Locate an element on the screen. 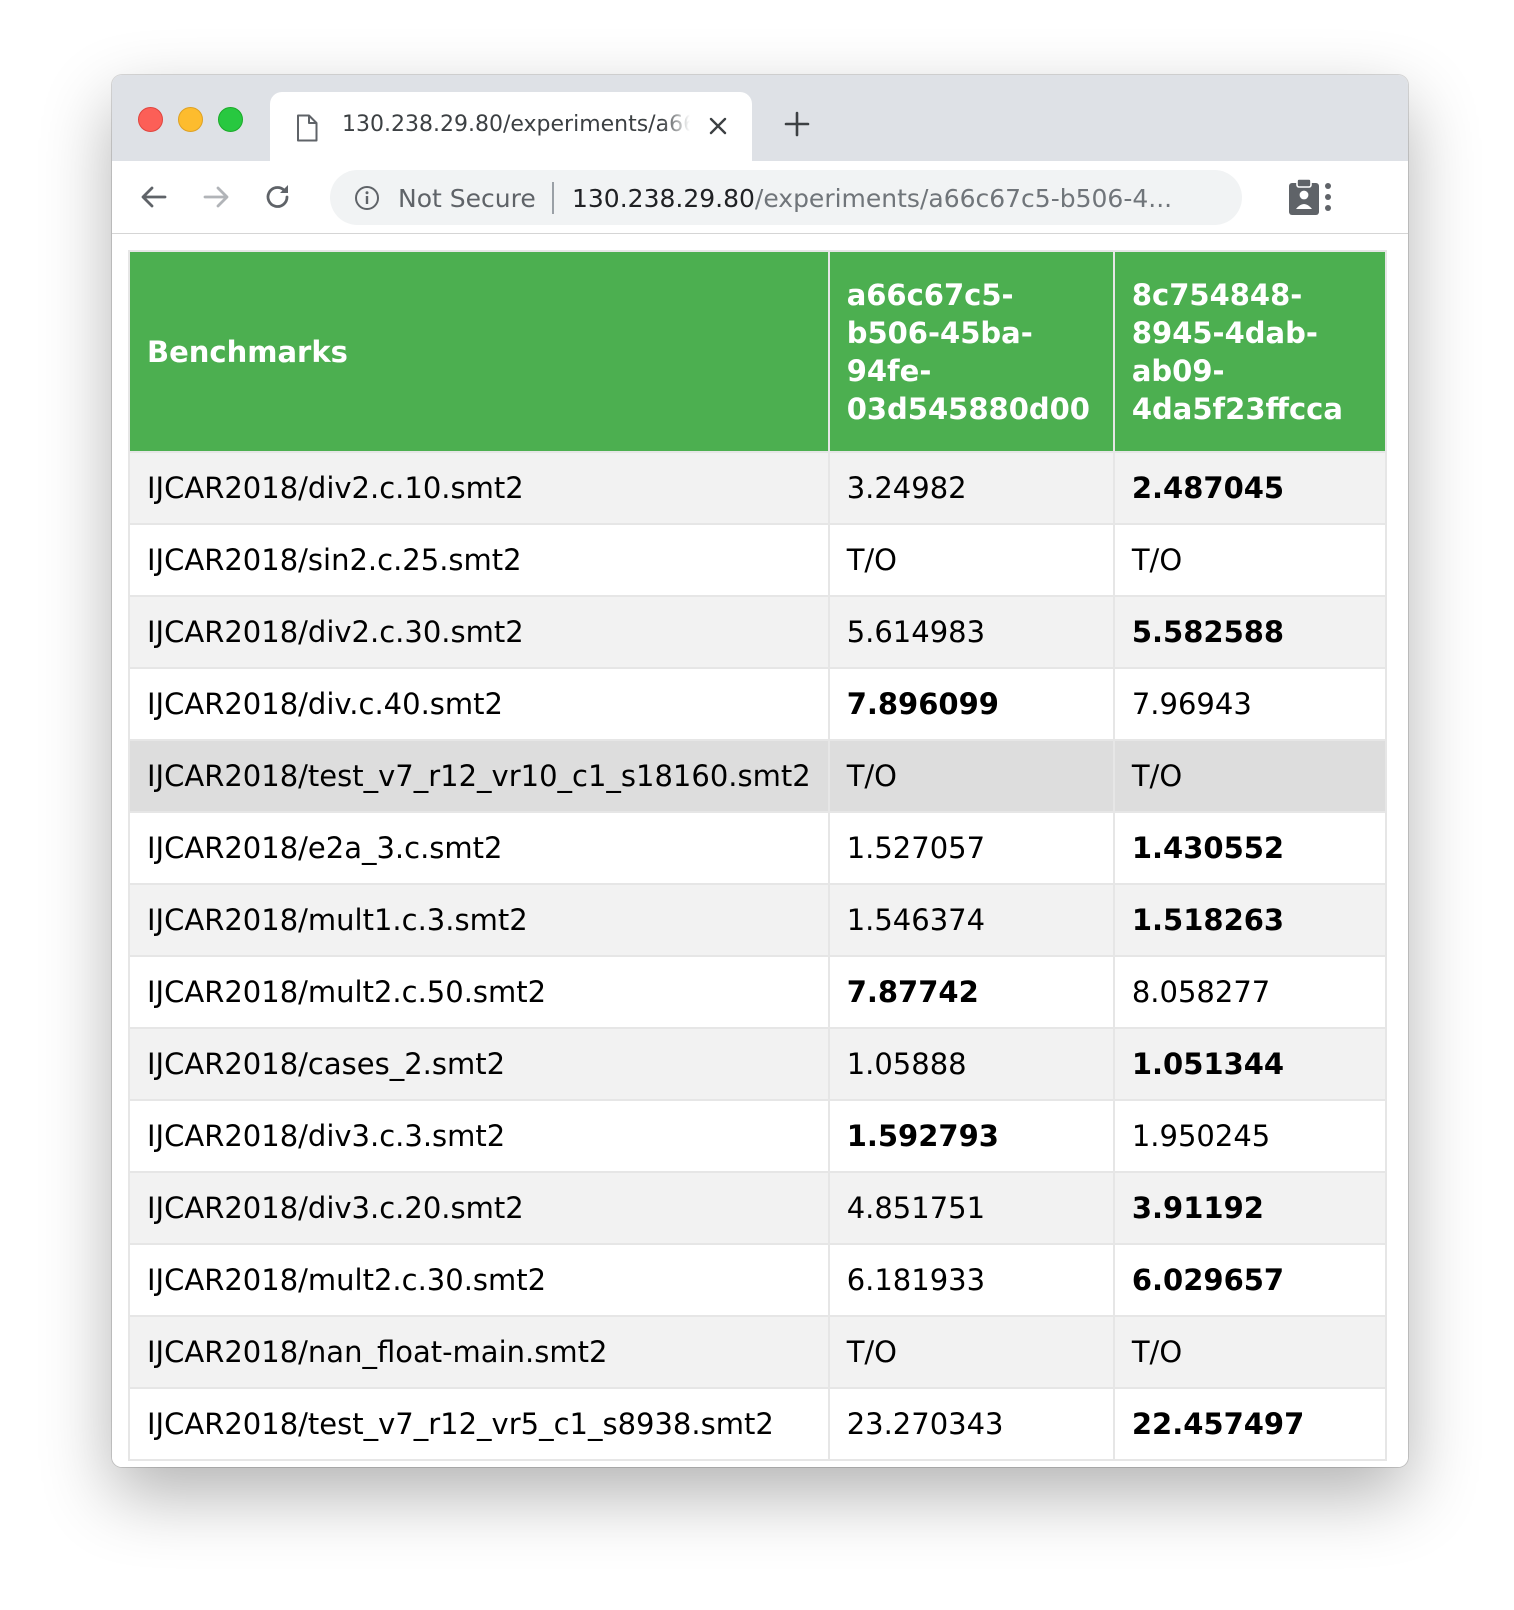 The image size is (1514, 1610). close-window-button is located at coordinates (150, 119).